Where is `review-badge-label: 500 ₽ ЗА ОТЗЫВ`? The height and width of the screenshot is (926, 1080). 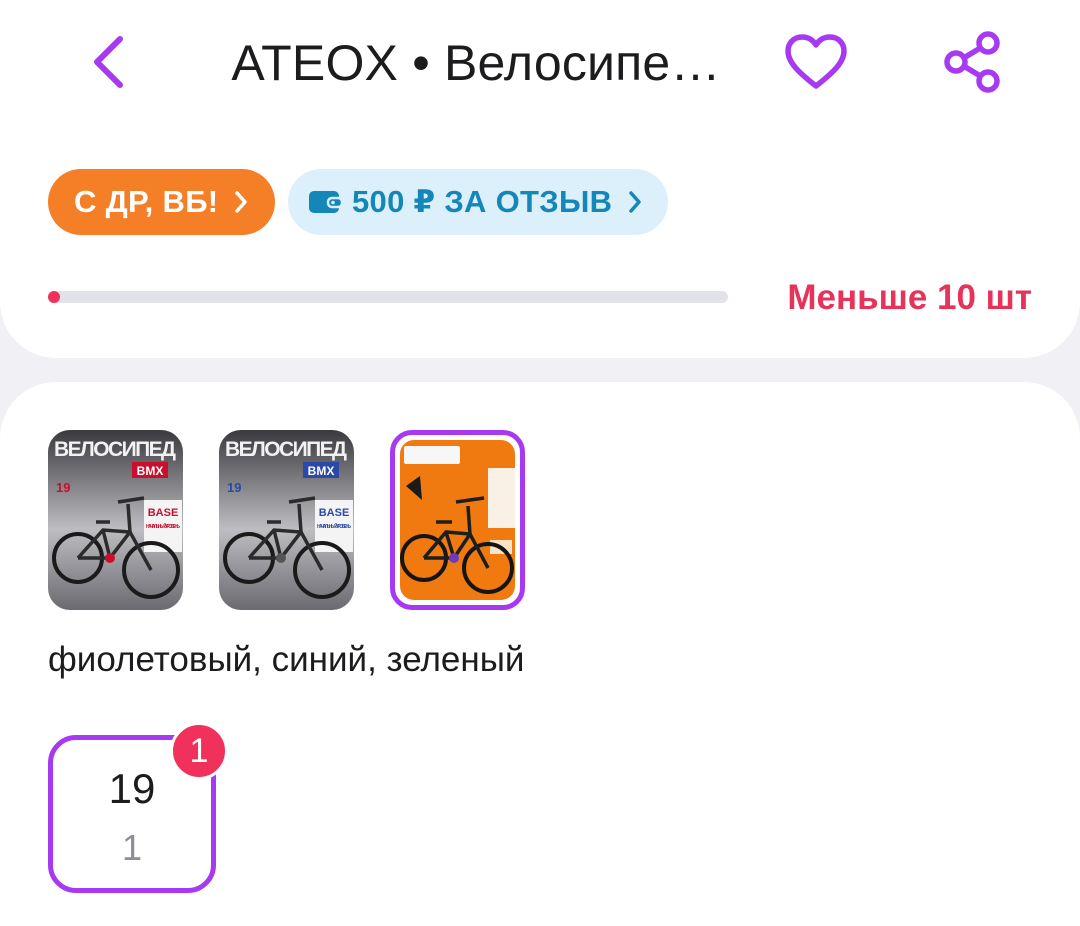
review-badge-label: 500 ₽ ЗА ОТЗЫВ is located at coordinates (482, 201).